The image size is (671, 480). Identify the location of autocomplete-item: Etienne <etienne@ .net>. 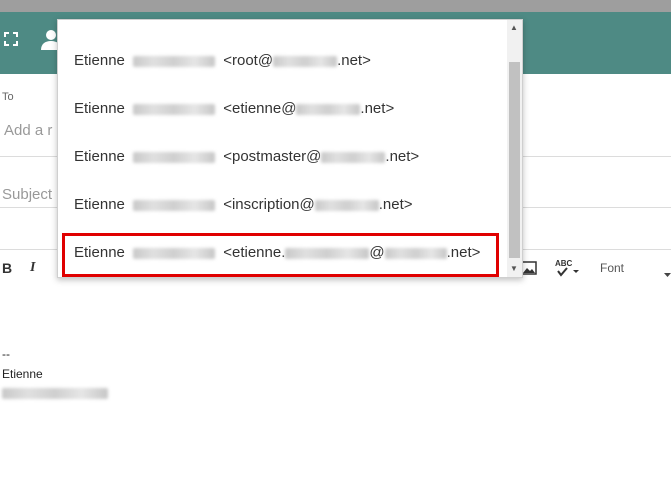
(282, 109).